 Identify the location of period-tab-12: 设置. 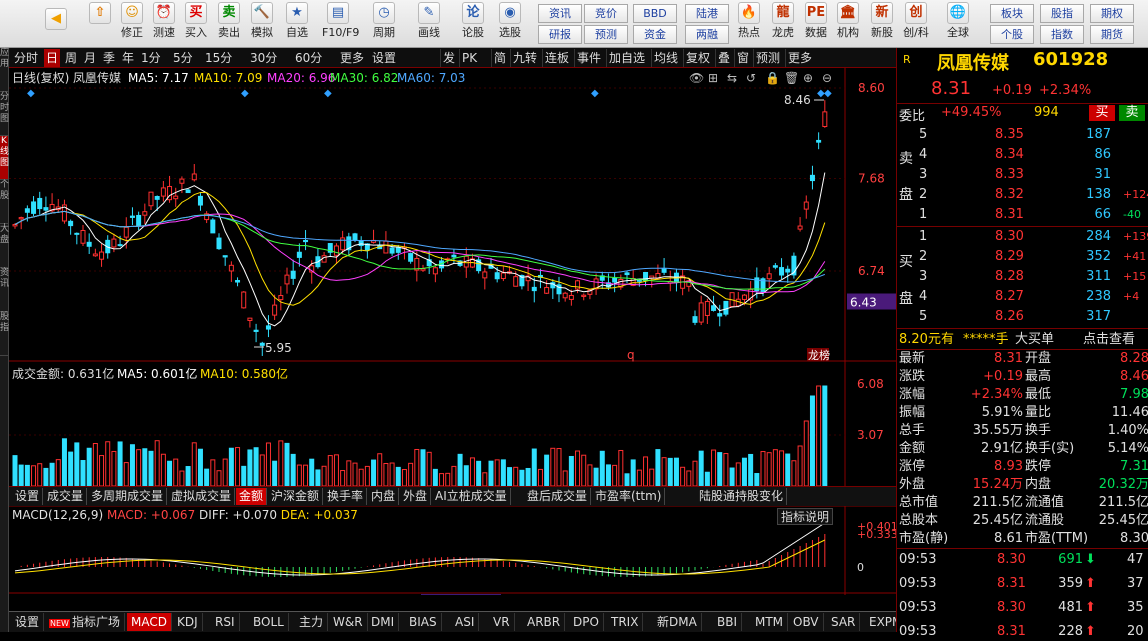
(384, 58).